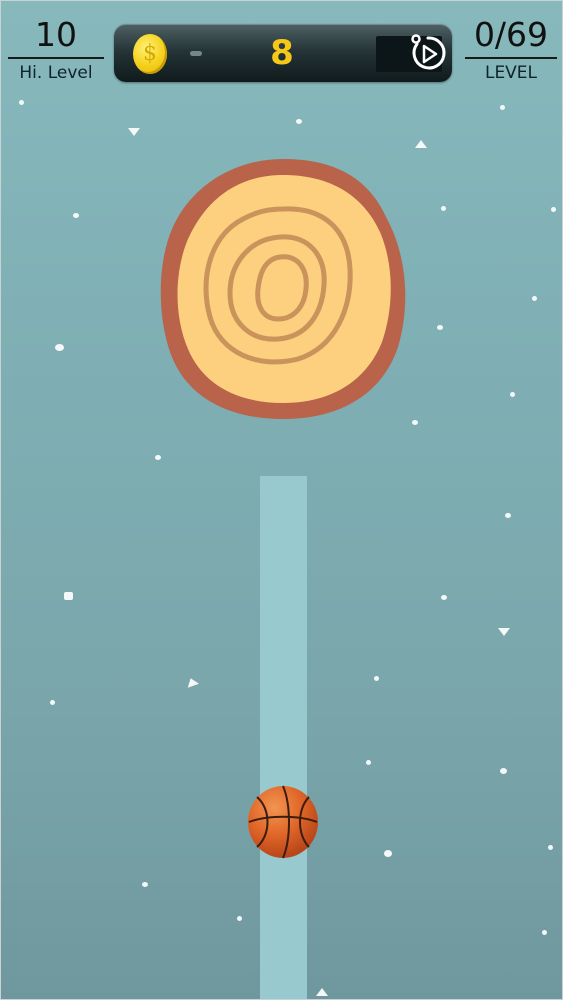  Describe the element at coordinates (56, 34) in the screenshot. I see `high-level-value: 10` at that location.